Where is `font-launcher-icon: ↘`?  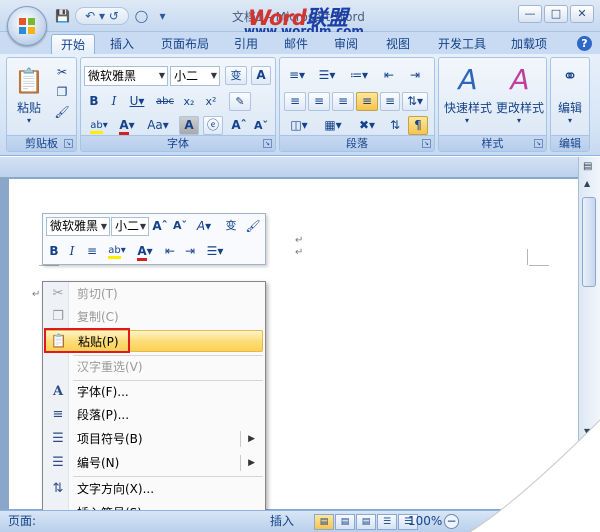 font-launcher-icon: ↘ is located at coordinates (267, 143).